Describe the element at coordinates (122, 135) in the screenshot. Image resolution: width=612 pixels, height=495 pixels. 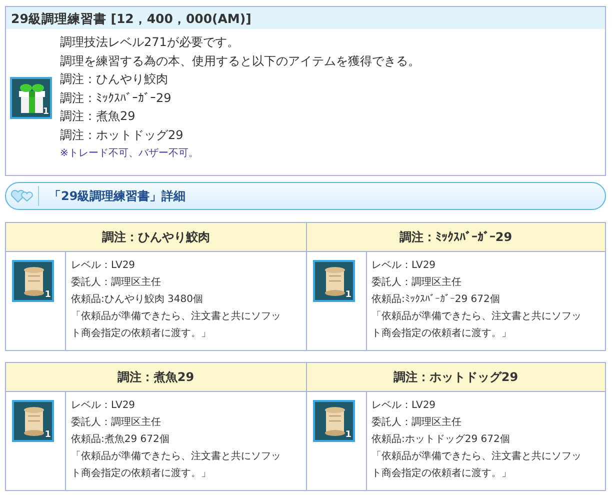
I see `description-line: 調注：ホットドッグ29` at that location.